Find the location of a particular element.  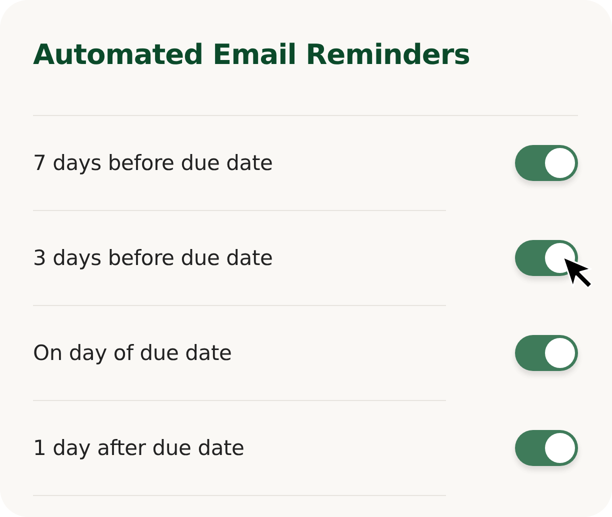

reminder-label: 3 days before due date is located at coordinates (153, 258).